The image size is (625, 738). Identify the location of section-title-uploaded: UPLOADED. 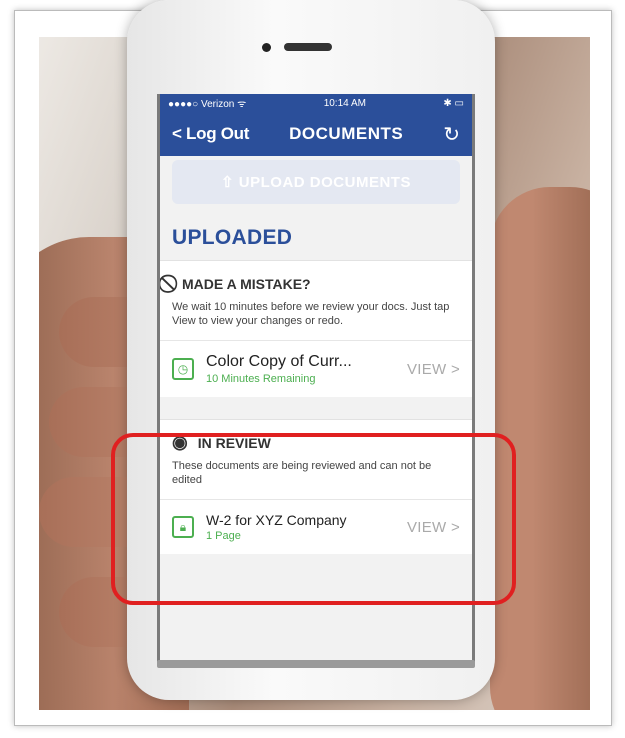
(232, 237).